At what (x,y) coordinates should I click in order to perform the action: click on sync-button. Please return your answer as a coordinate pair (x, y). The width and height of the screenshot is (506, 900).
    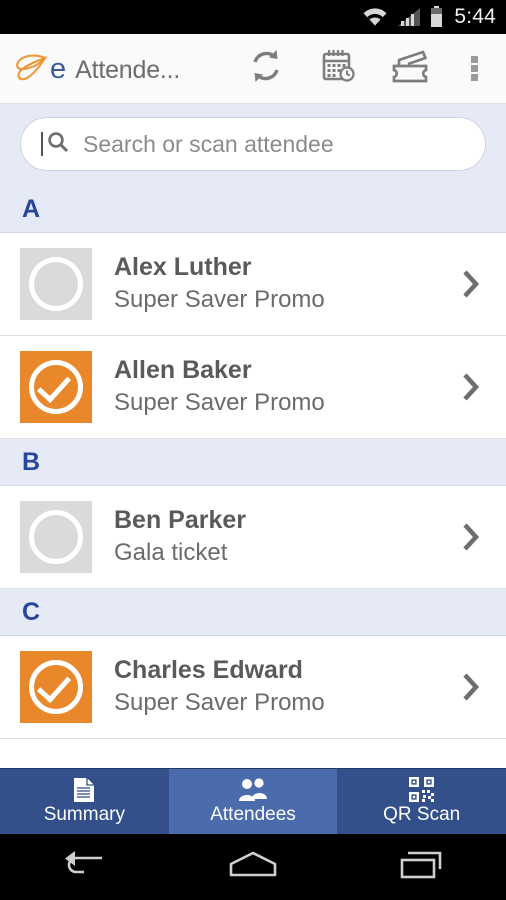
    Looking at the image, I should click on (266, 69).